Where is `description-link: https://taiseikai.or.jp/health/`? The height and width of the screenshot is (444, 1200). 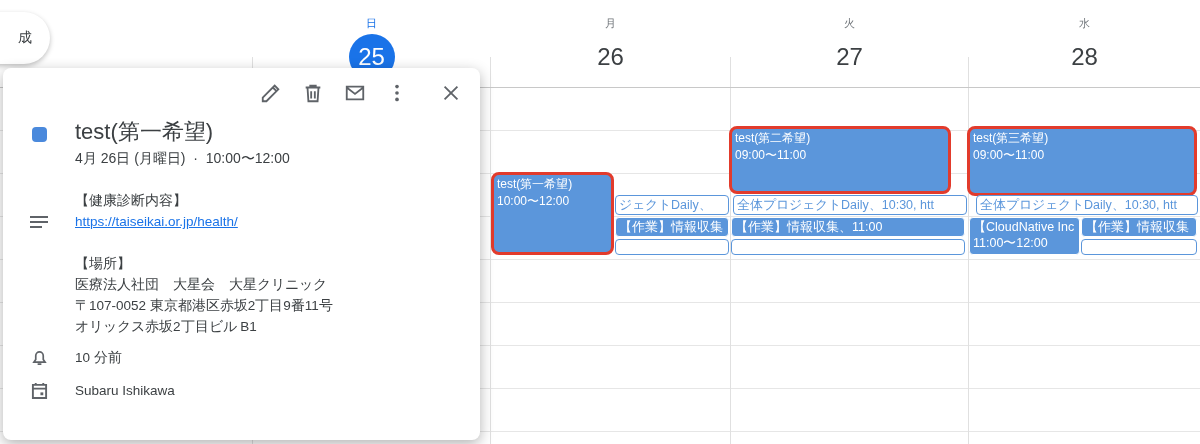
description-link: https://taiseikai.or.jp/health/ is located at coordinates (204, 221).